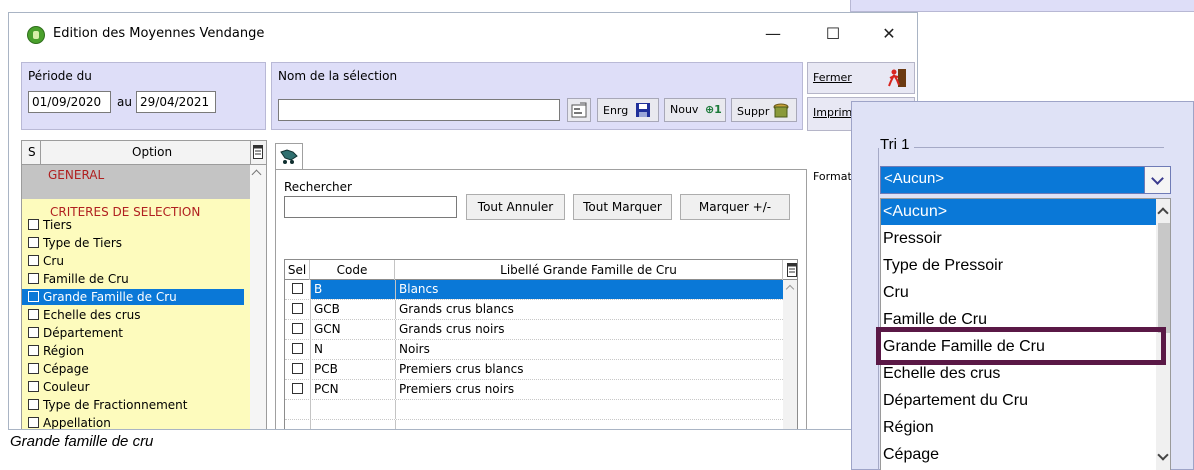  I want to click on general-group: GENERAL, so click(136, 182).